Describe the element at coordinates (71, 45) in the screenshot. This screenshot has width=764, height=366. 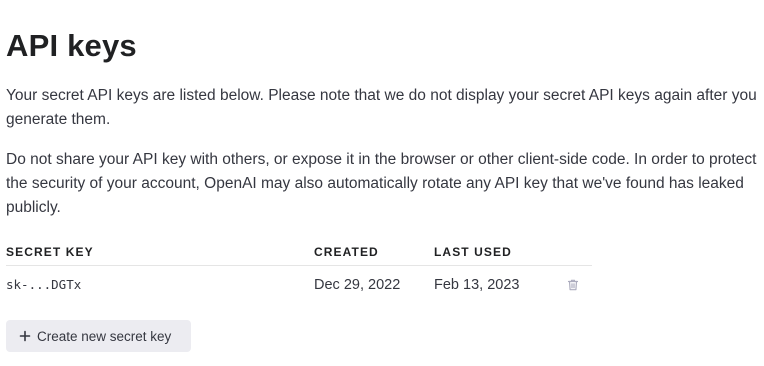
I see `page-title: API keys` at that location.